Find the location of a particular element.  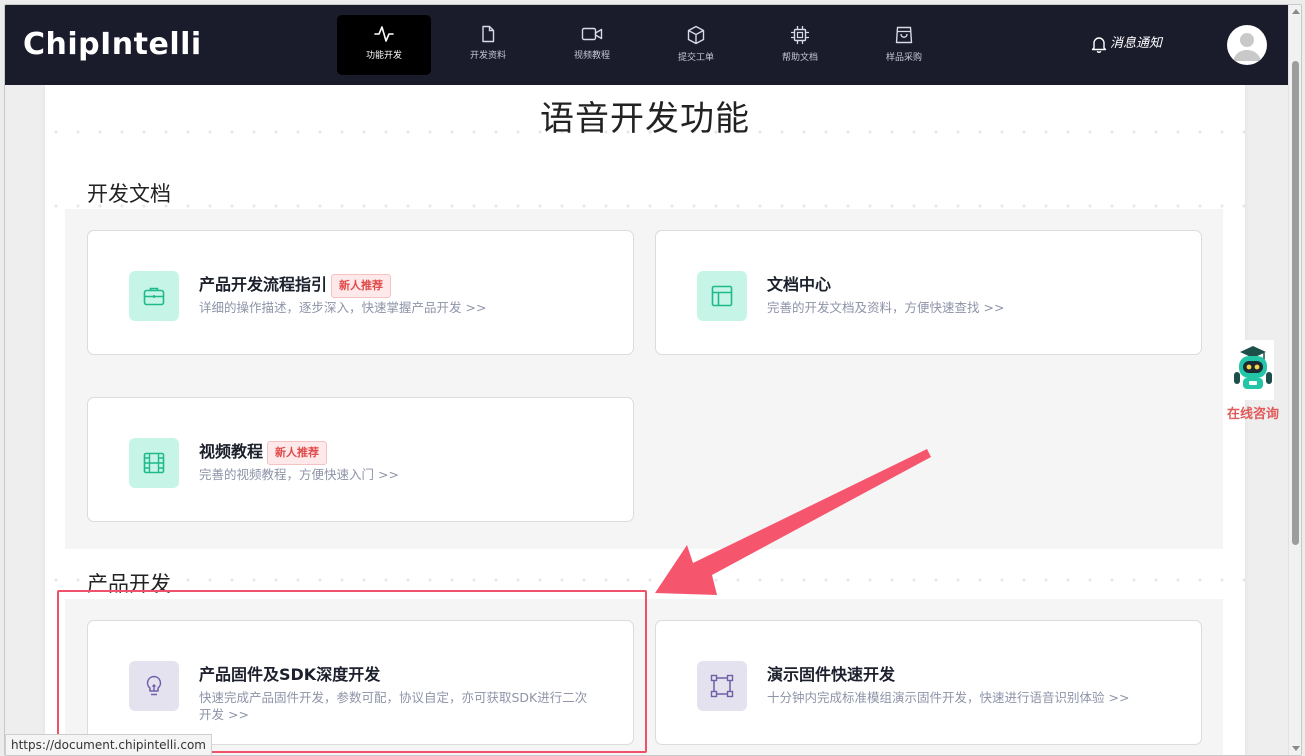

section-title-docs: 开发文档 is located at coordinates (129, 194).